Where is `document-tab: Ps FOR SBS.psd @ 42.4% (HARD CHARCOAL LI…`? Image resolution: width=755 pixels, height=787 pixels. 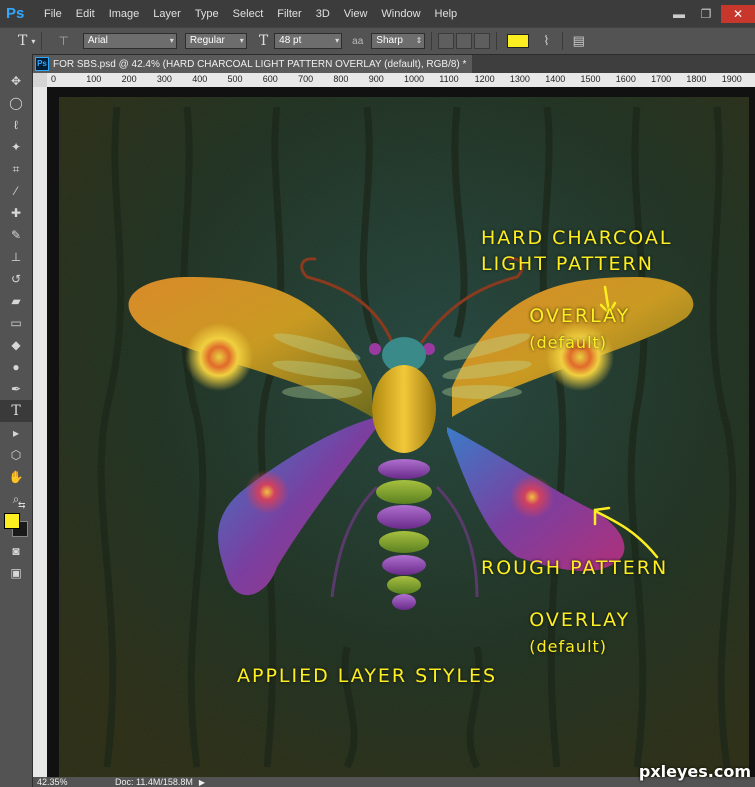
document-tab: Ps FOR SBS.psd @ 42.4% (HARD CHARCOAL LI… is located at coordinates (253, 64).